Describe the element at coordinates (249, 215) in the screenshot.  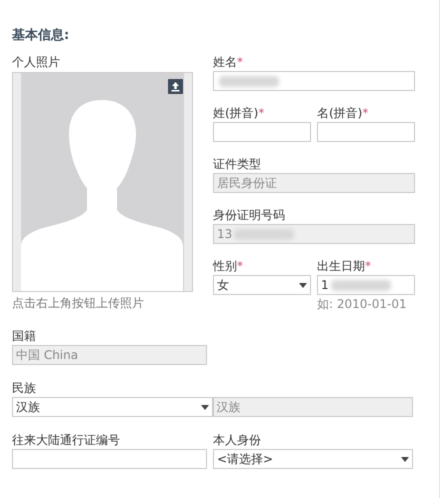
I see `field-label: 身份证明号码` at that location.